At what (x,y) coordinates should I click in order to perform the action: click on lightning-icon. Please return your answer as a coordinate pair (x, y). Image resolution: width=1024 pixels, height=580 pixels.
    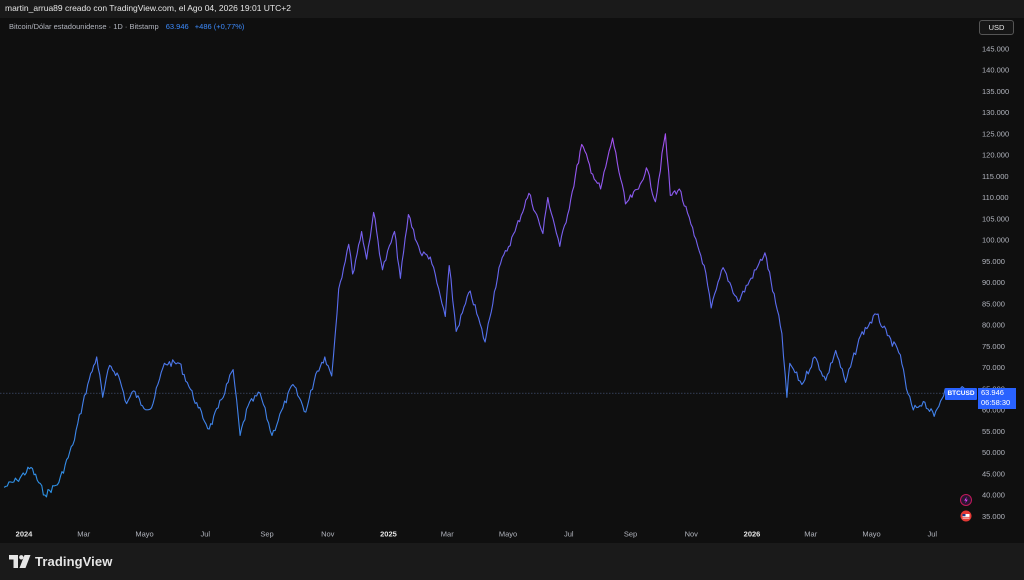
    Looking at the image, I should click on (966, 500).